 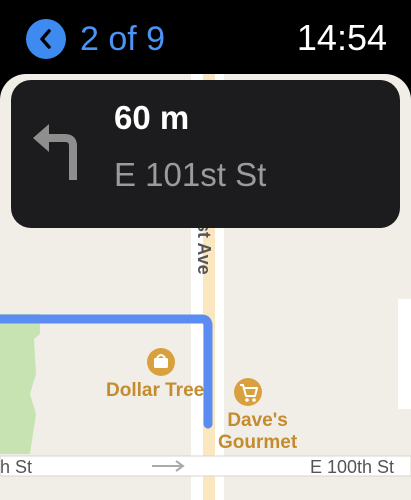 I want to click on back-button: 2 of 9, so click(x=95, y=39).